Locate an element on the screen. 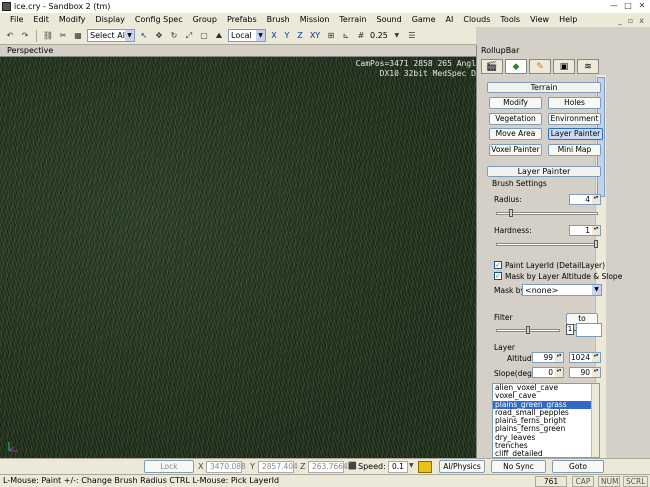 The width and height of the screenshot is (650, 487). menu-brush: Brush is located at coordinates (277, 20).